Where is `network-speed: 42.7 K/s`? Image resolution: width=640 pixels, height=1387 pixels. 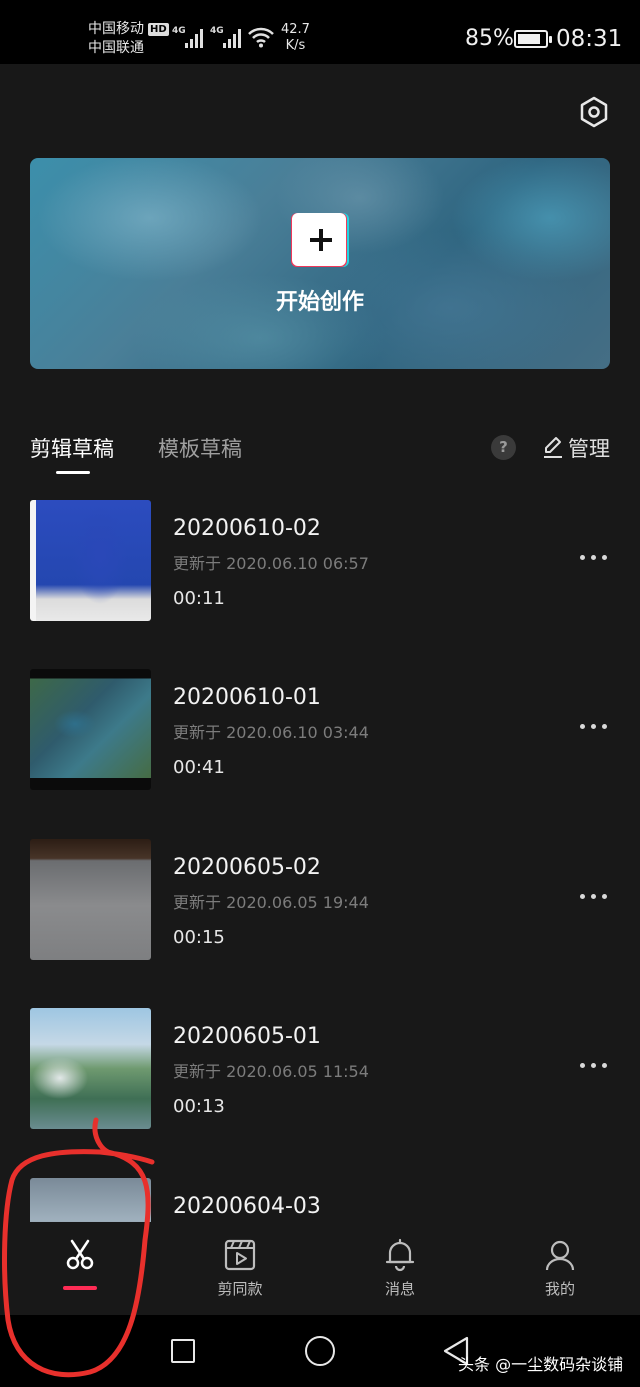 network-speed: 42.7 K/s is located at coordinates (295, 38).